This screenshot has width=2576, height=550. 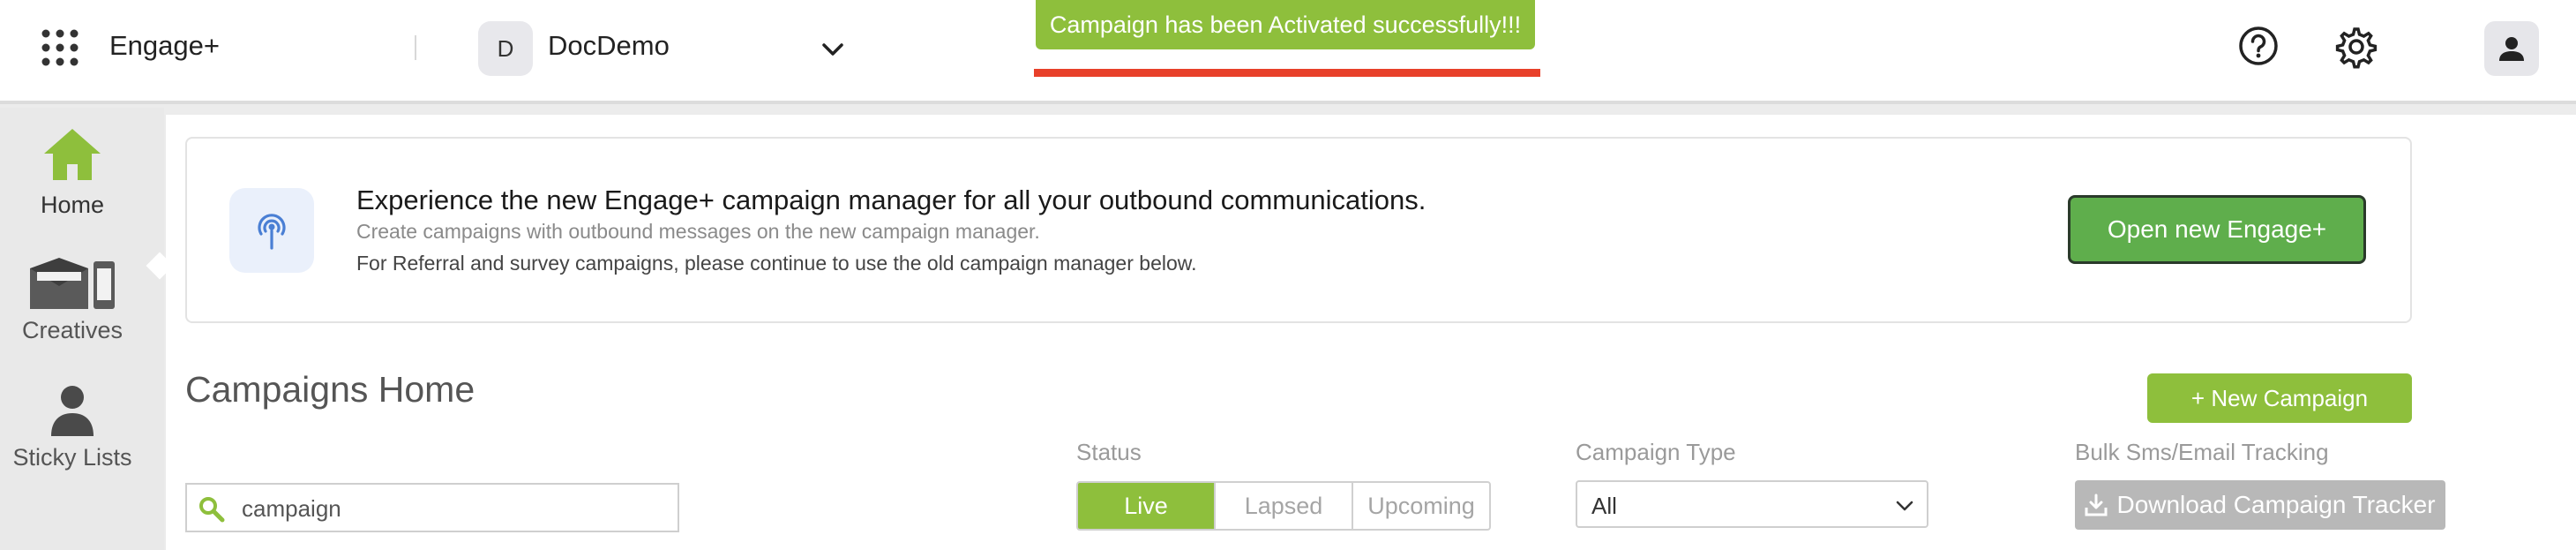 I want to click on nav-item-label: Sticky Lists, so click(x=72, y=457).